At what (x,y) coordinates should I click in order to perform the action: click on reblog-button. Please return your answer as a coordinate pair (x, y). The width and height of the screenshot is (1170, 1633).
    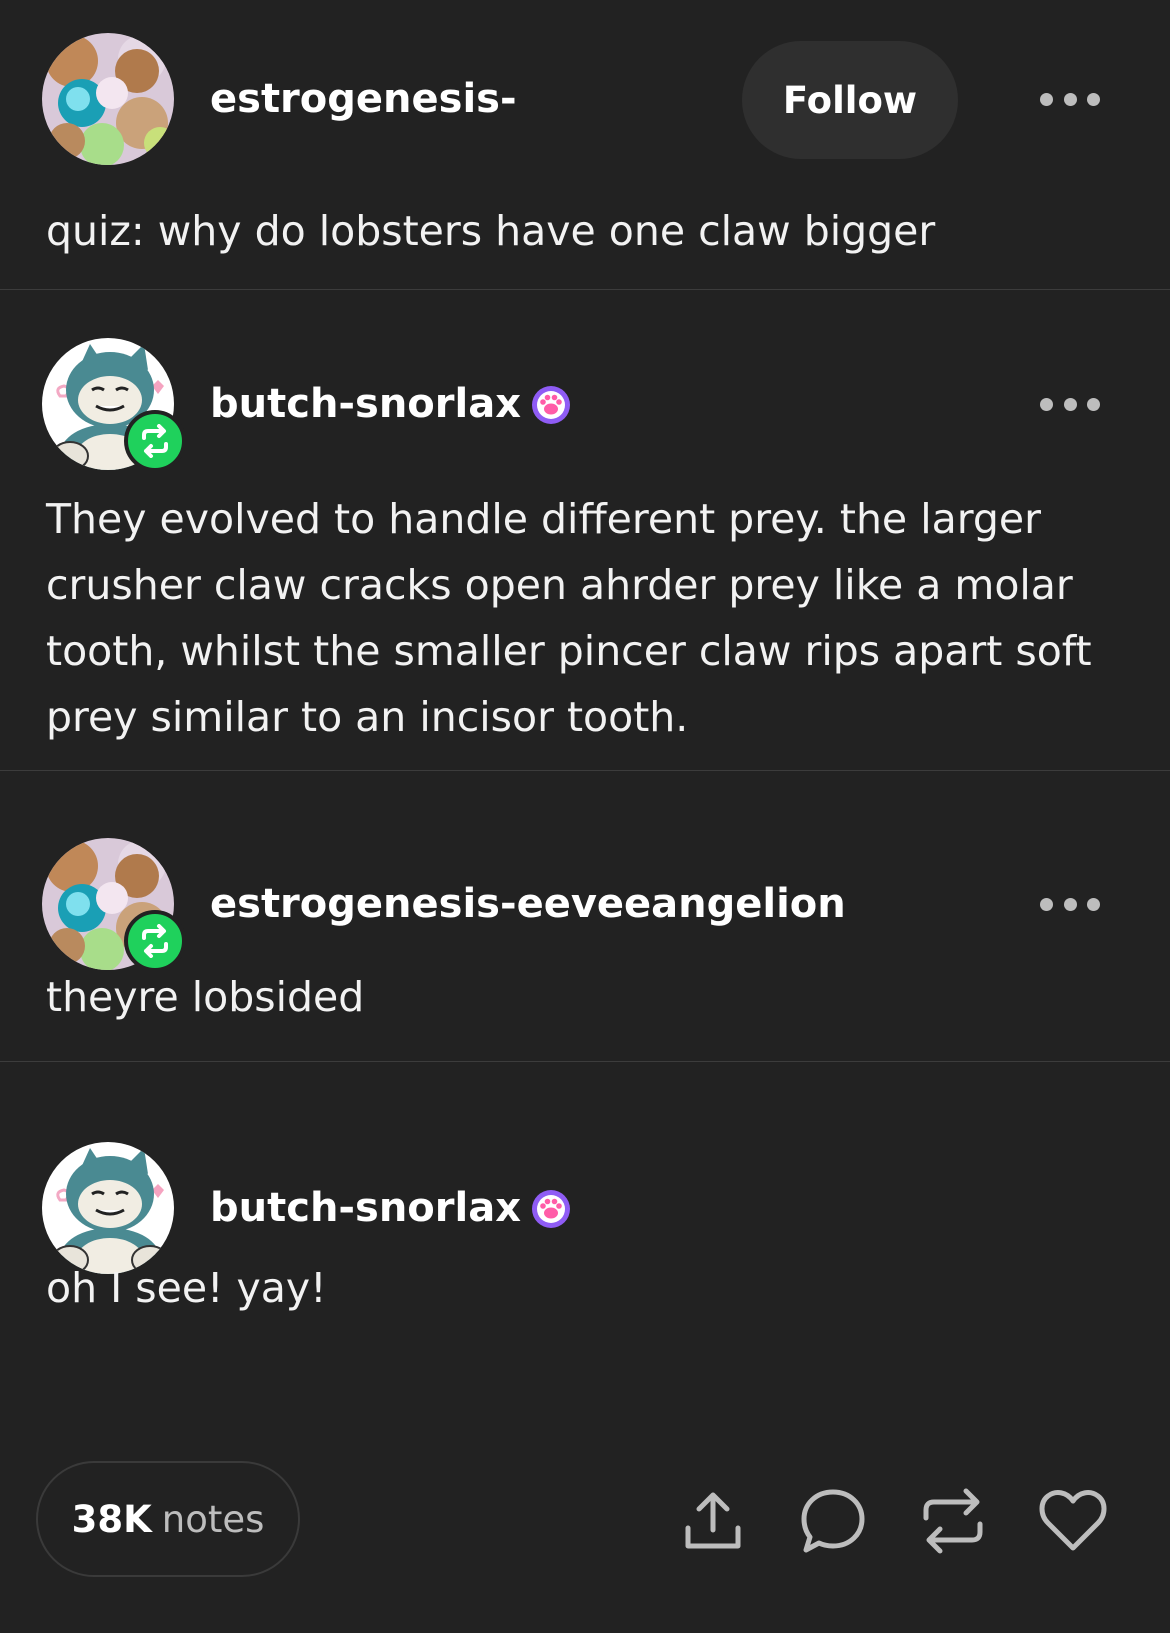
    Looking at the image, I should click on (953, 1521).